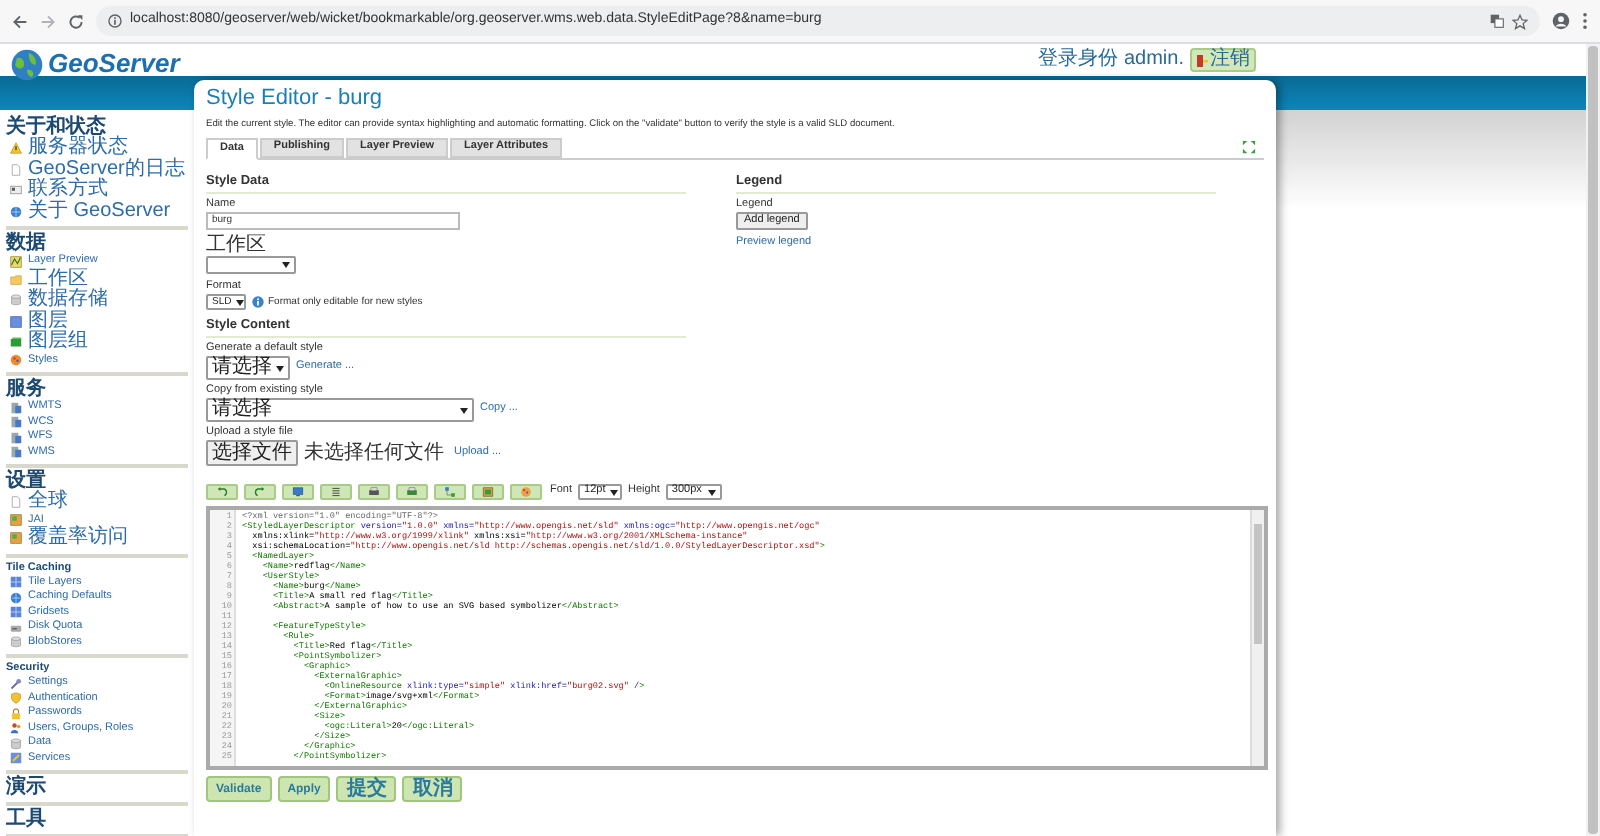 This screenshot has width=1600, height=836. I want to click on field-label: 工作区, so click(237, 245).